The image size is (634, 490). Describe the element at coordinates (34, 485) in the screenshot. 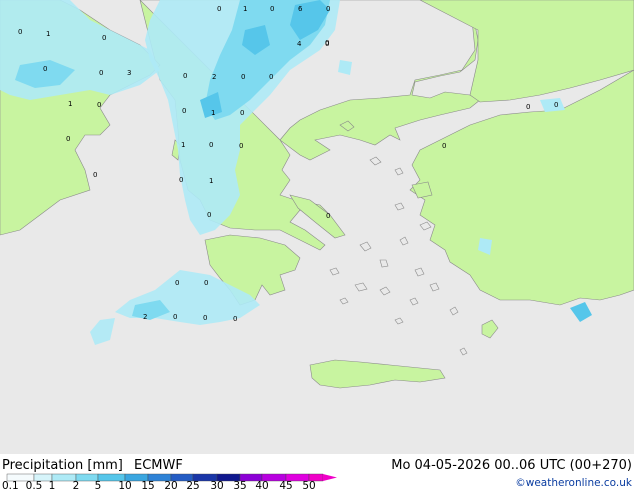

I see `legend-tick-label: 0.5` at that location.